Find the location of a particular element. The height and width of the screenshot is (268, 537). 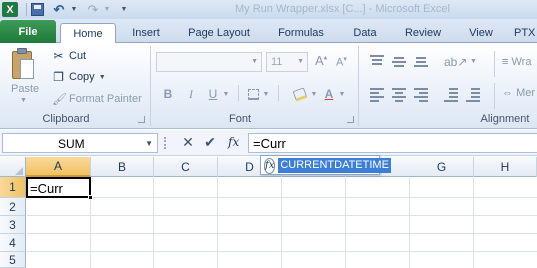

grow-font-button: A▴ is located at coordinates (321, 60).